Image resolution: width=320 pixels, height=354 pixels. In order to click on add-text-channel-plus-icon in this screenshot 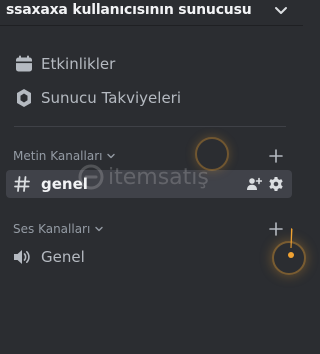, I will do `click(276, 156)`.